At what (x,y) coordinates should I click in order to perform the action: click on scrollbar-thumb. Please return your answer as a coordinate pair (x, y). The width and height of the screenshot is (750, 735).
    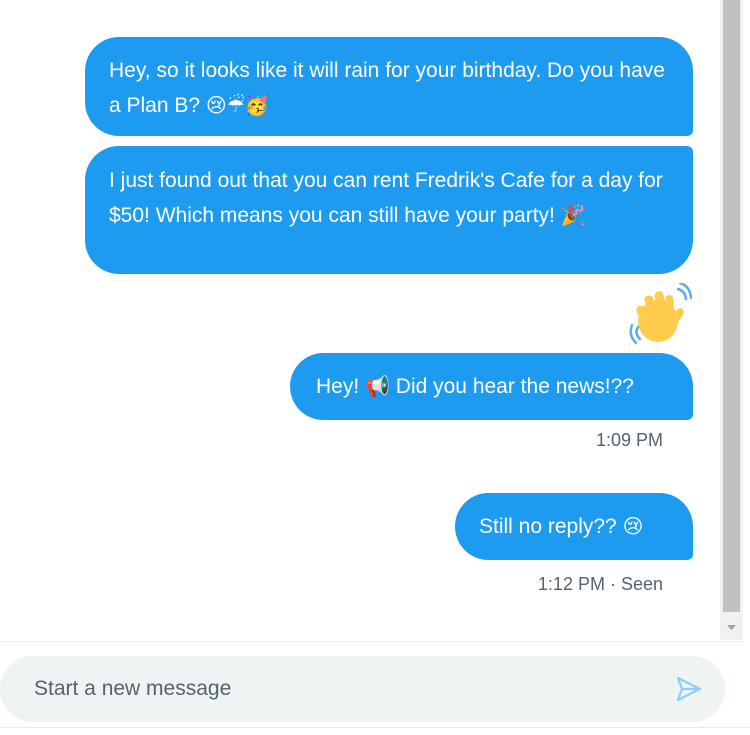
    Looking at the image, I should click on (731, 306).